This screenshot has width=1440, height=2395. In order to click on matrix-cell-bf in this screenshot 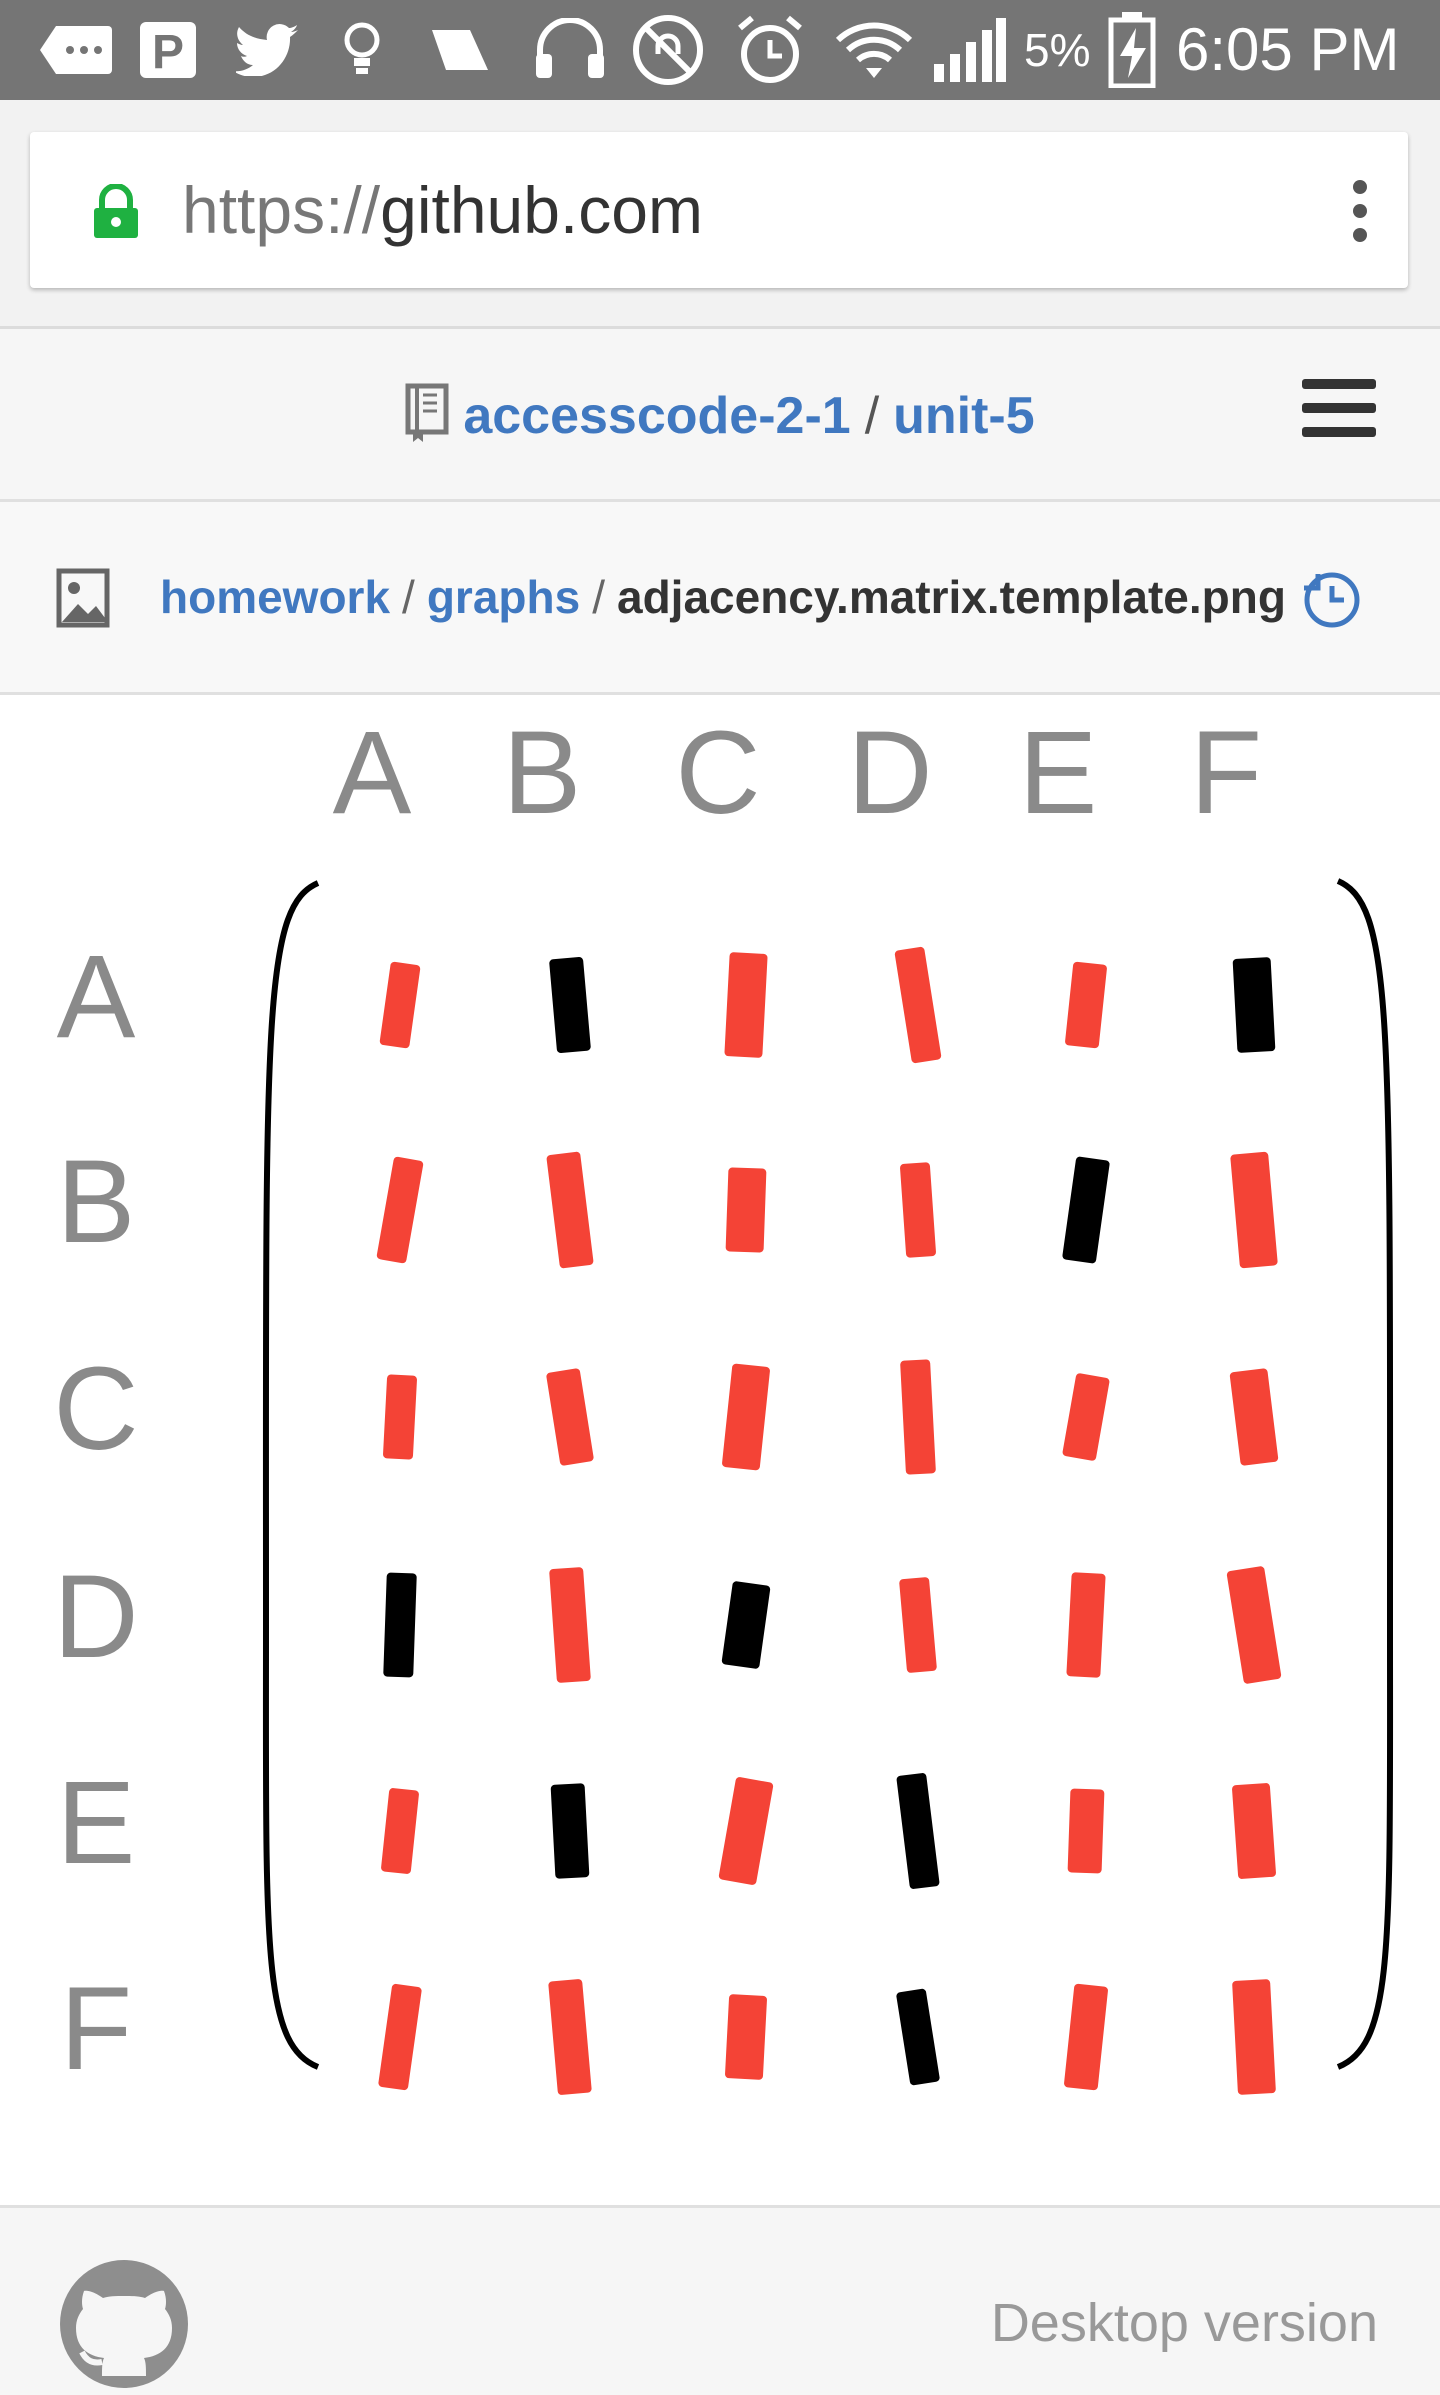, I will do `click(1254, 1210)`.